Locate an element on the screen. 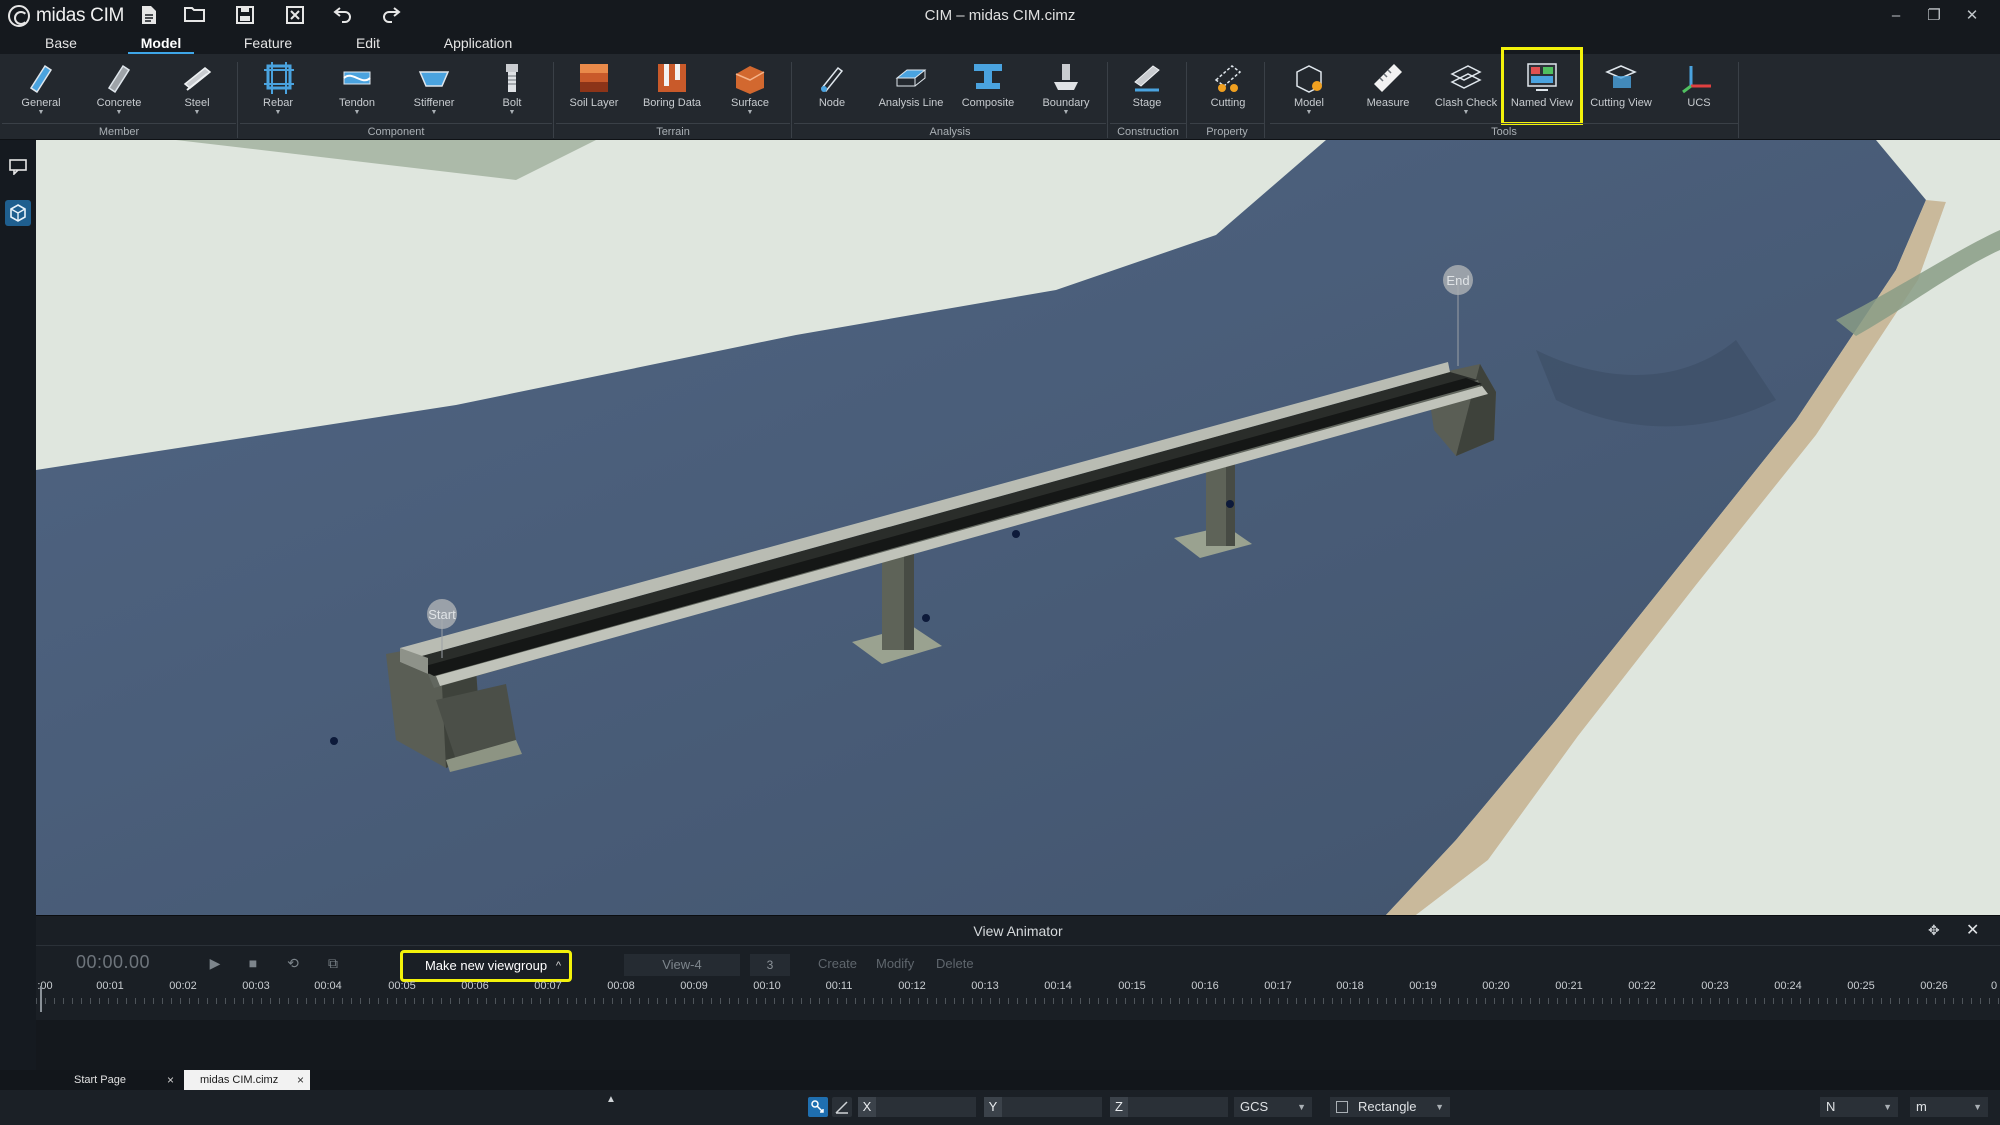 Image resolution: width=2000 pixels, height=1125 pixels. bolt-icon is located at coordinates (512, 78).